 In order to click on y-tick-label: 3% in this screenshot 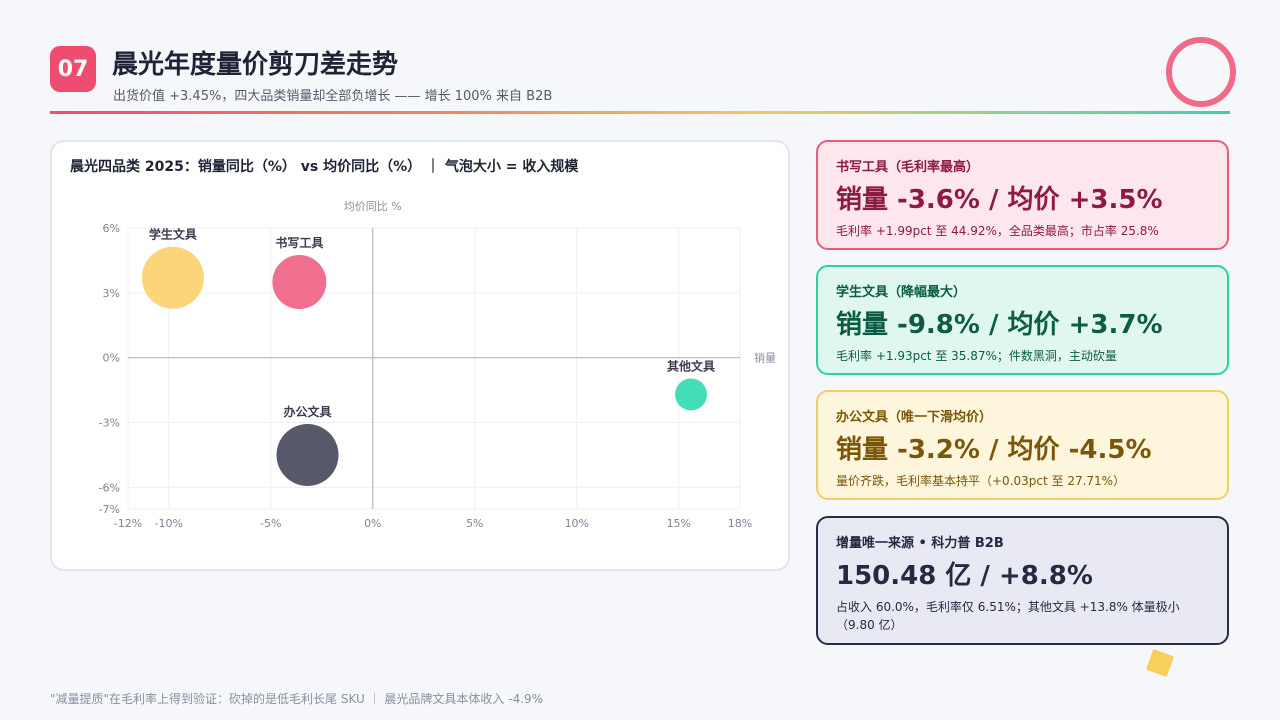, I will do `click(111, 293)`.